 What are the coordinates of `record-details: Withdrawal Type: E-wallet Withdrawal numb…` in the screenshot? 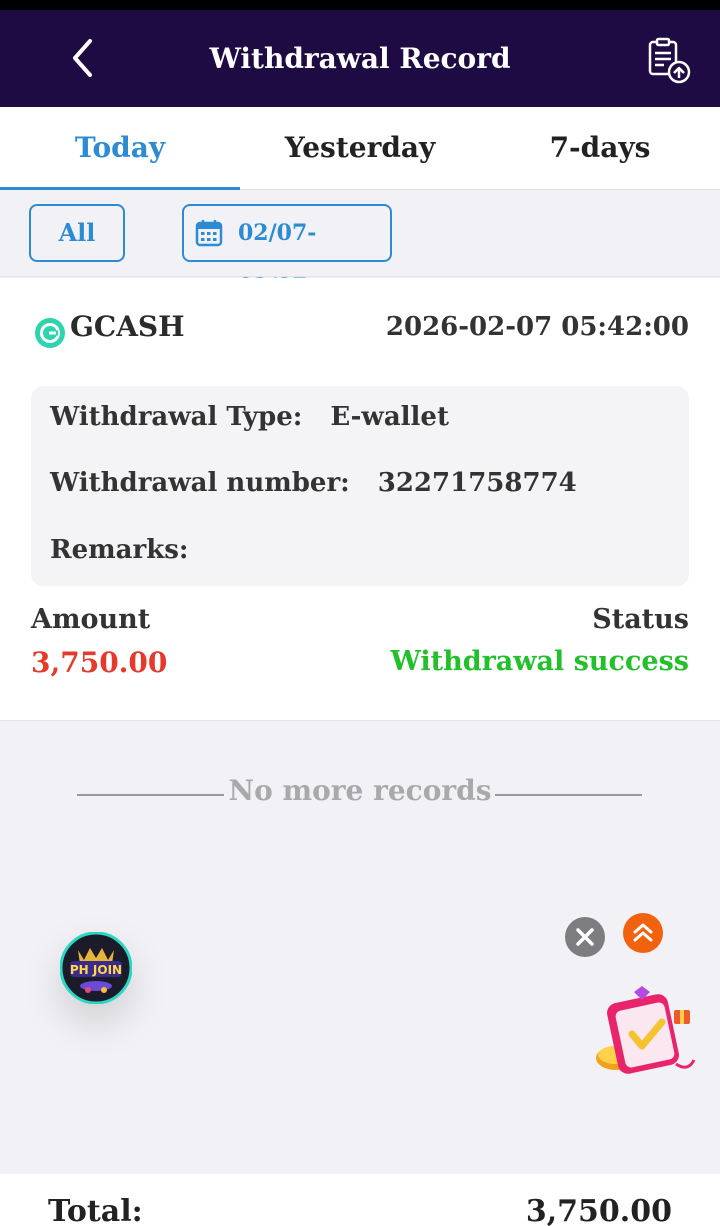 It's located at (360, 486).